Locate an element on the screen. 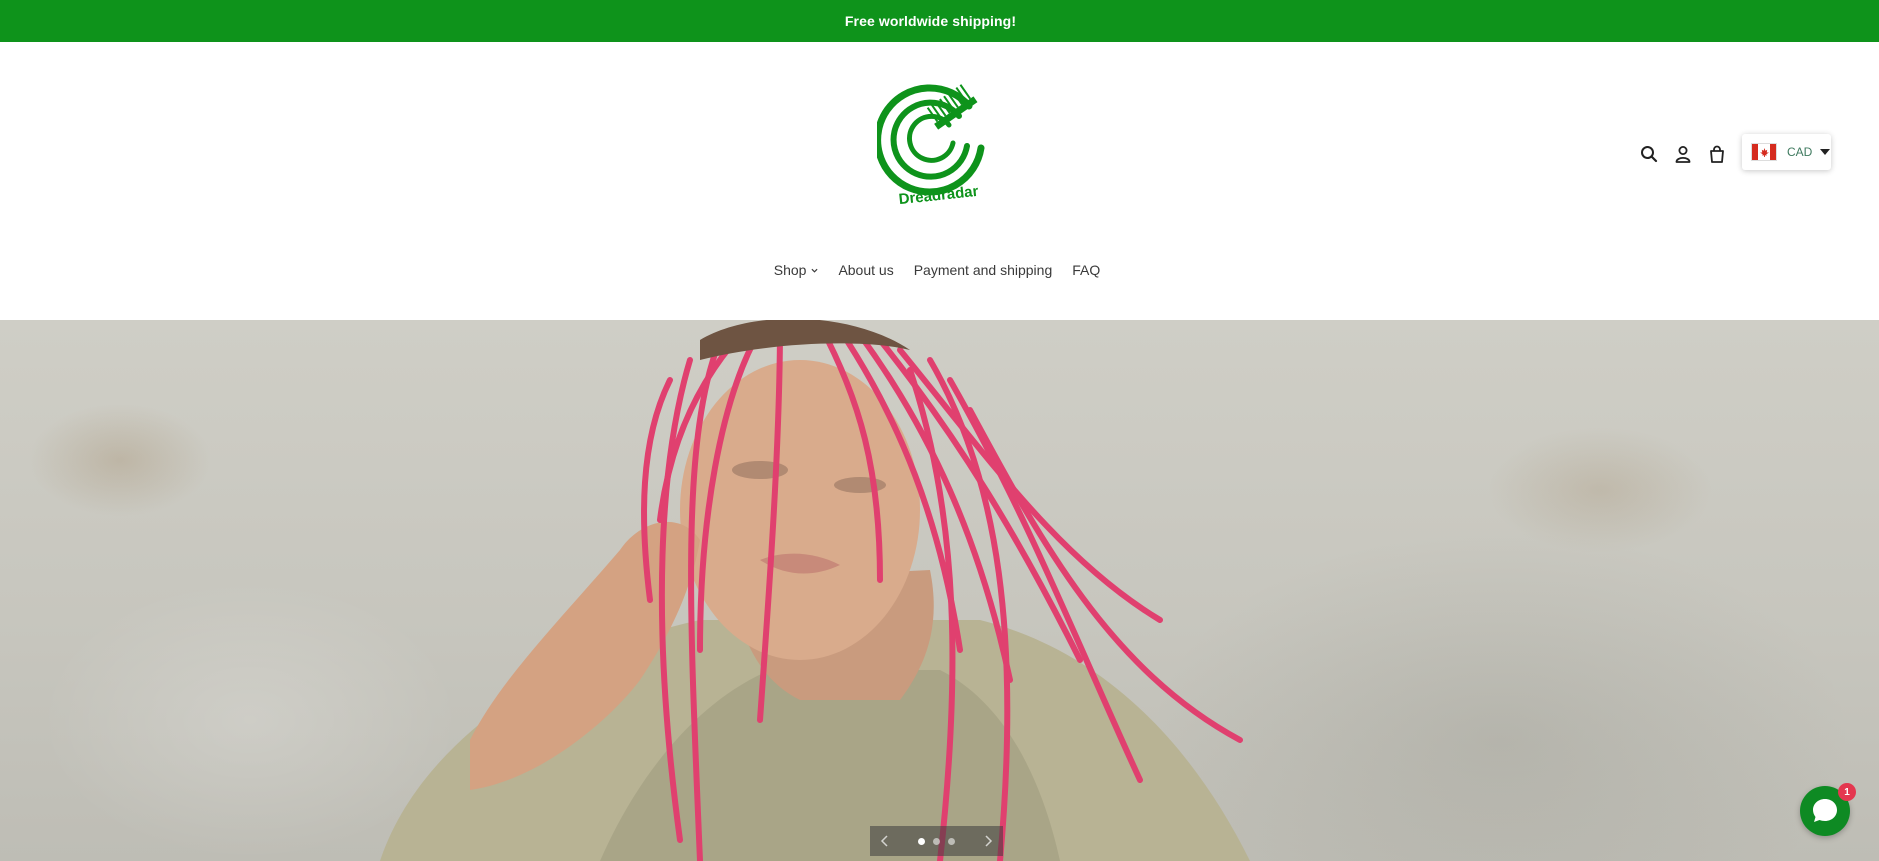 The width and height of the screenshot is (1879, 861). brand-logo: Dreadradar is located at coordinates (937, 144).